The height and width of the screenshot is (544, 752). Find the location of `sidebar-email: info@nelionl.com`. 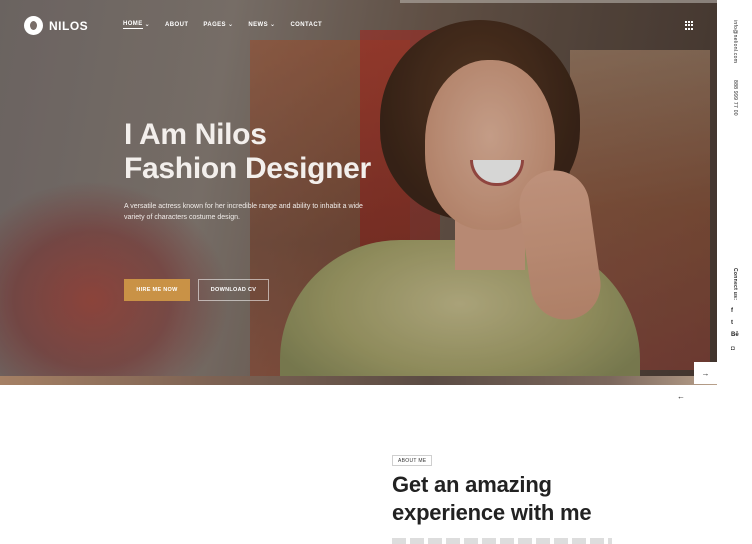

sidebar-email: info@nelionl.com is located at coordinates (735, 41).